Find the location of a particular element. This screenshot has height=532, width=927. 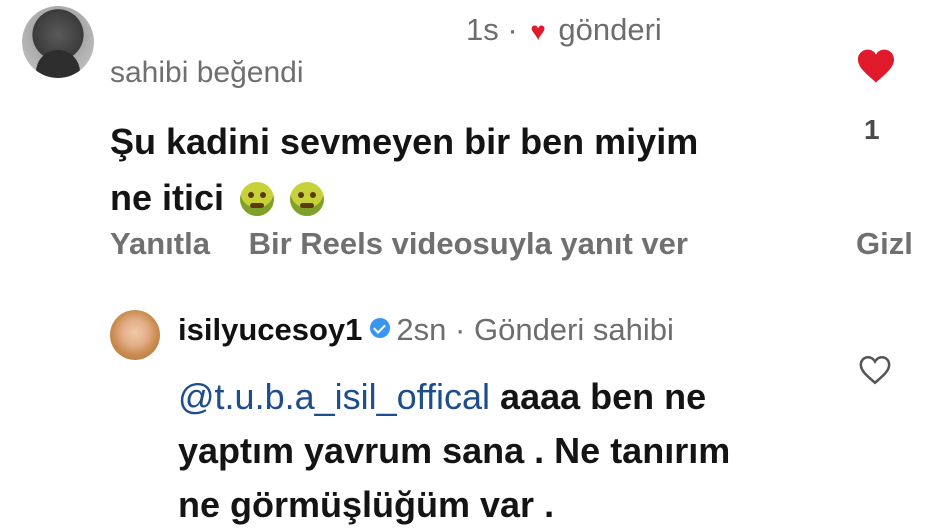

comment-text-line2-row: ne itici is located at coordinates (450, 198).